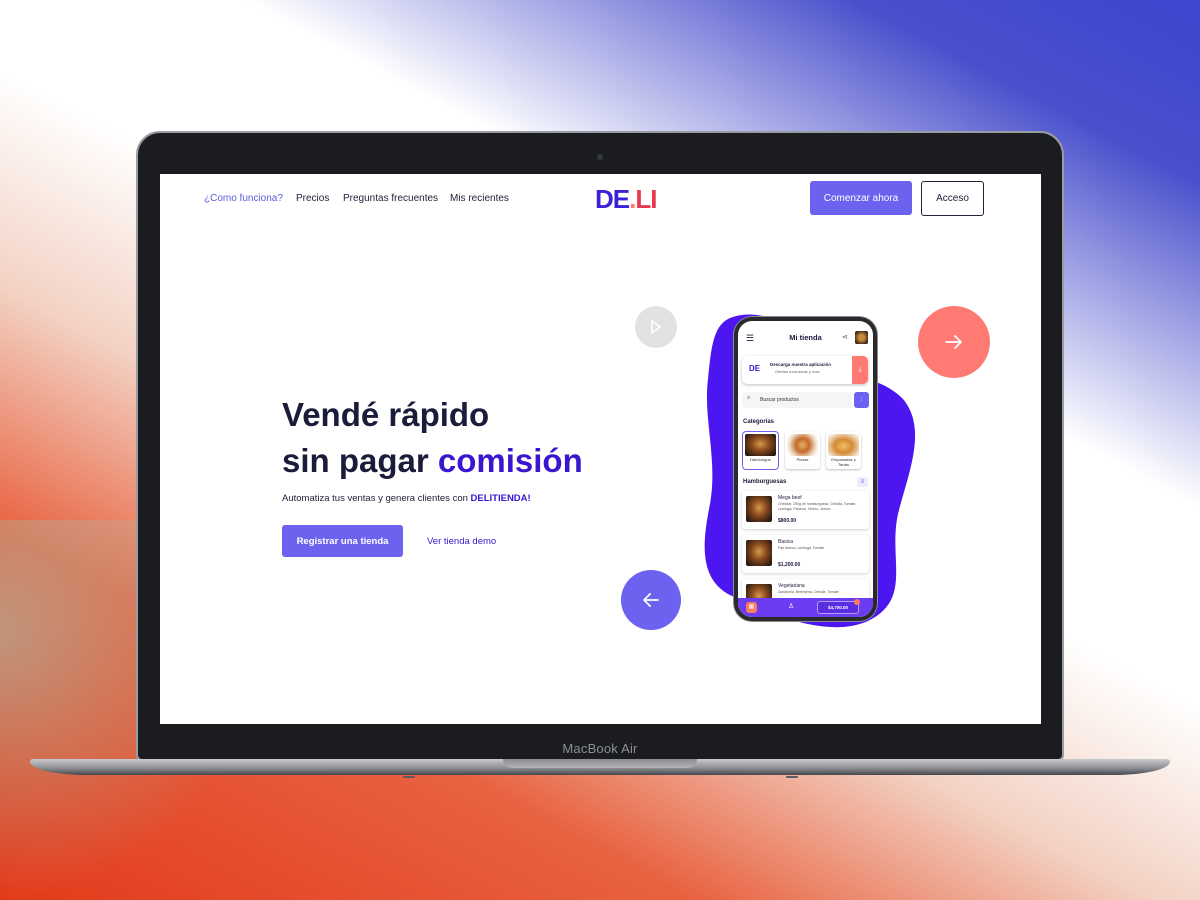 The height and width of the screenshot is (900, 1200). Describe the element at coordinates (765, 482) in the screenshot. I see `products-section-title: Hamburguesas` at that location.